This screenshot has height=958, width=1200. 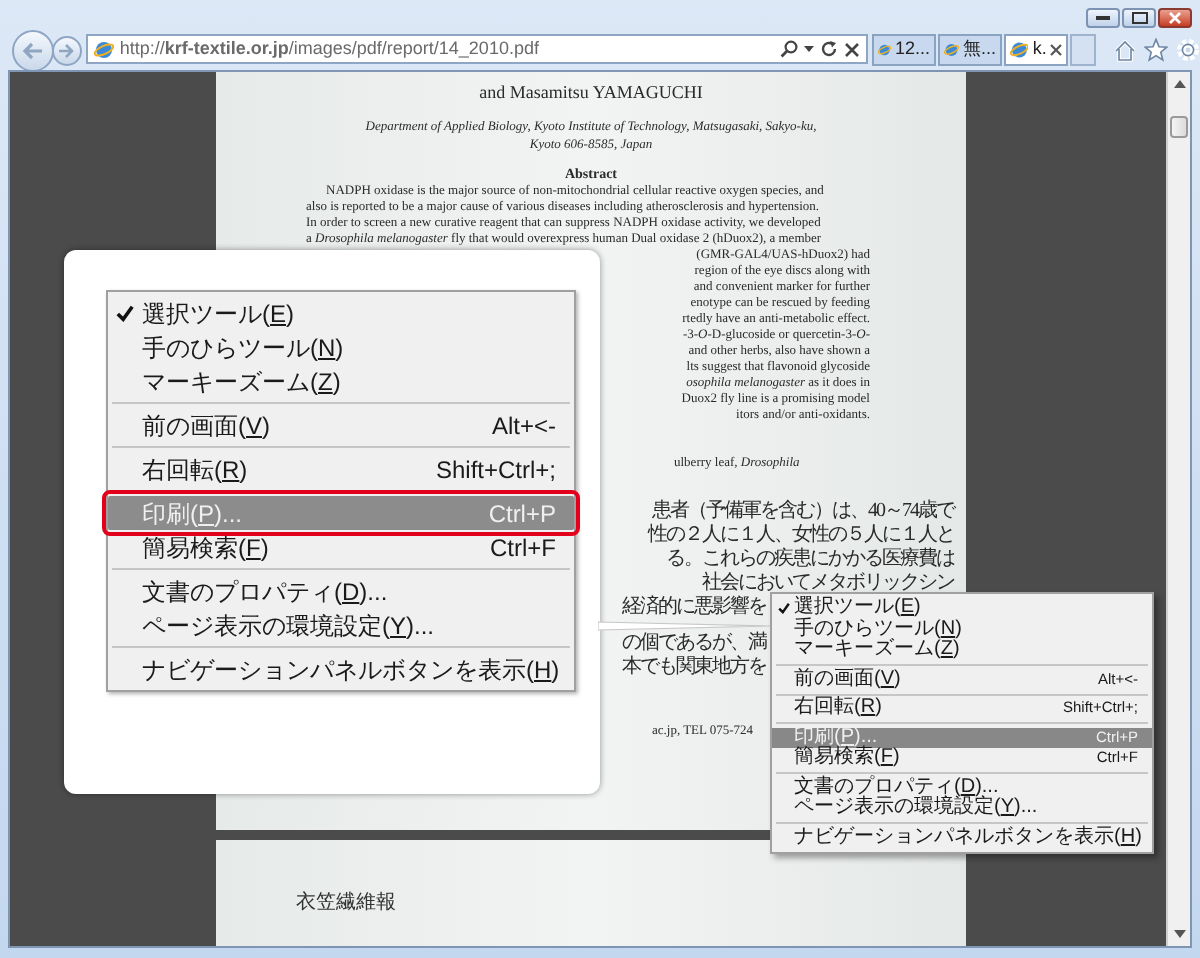 What do you see at coordinates (1156, 50) in the screenshot?
I see `star-icon` at bounding box center [1156, 50].